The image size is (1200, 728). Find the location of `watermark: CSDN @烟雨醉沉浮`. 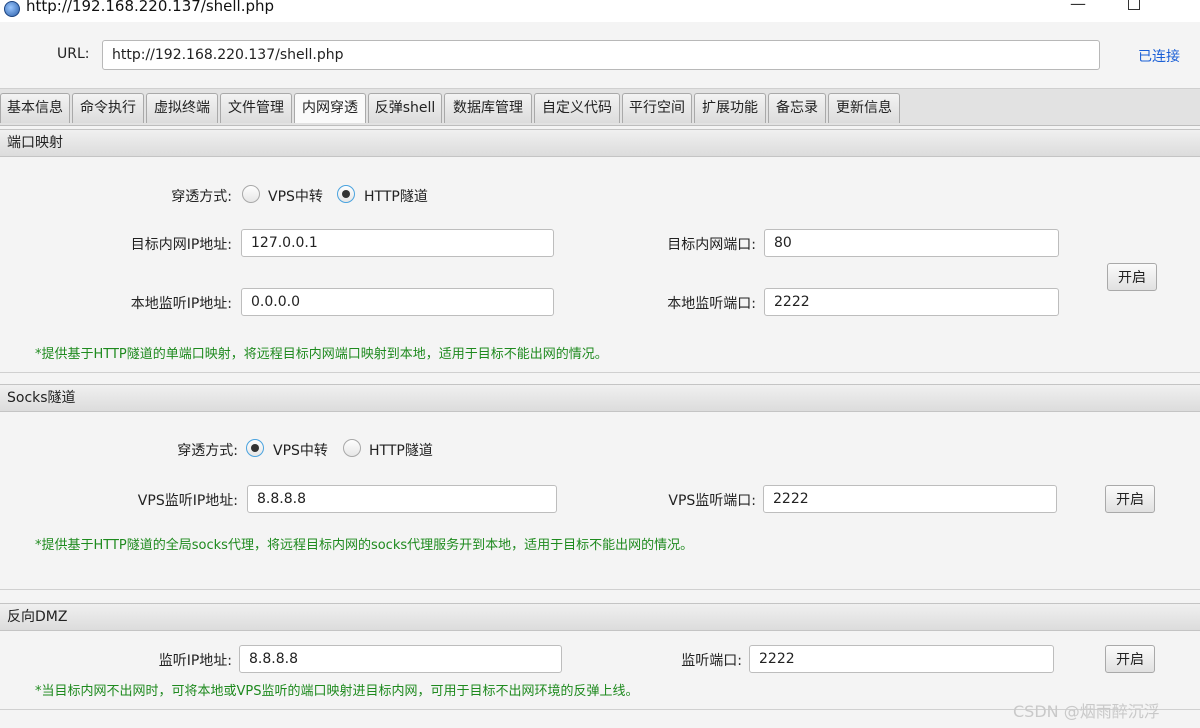

watermark: CSDN @烟雨醉沉浮 is located at coordinates (1086, 711).